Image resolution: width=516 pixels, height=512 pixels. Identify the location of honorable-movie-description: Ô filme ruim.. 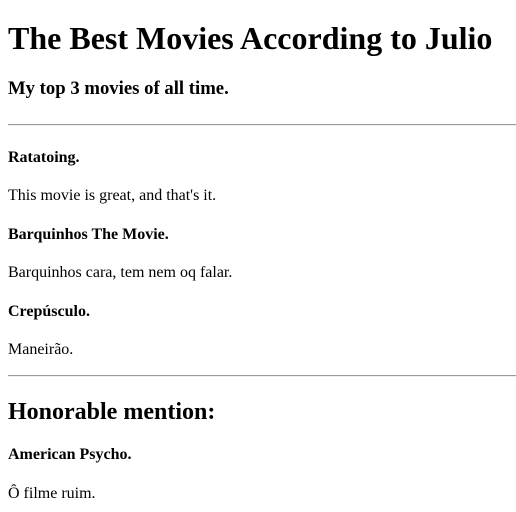
(52, 493).